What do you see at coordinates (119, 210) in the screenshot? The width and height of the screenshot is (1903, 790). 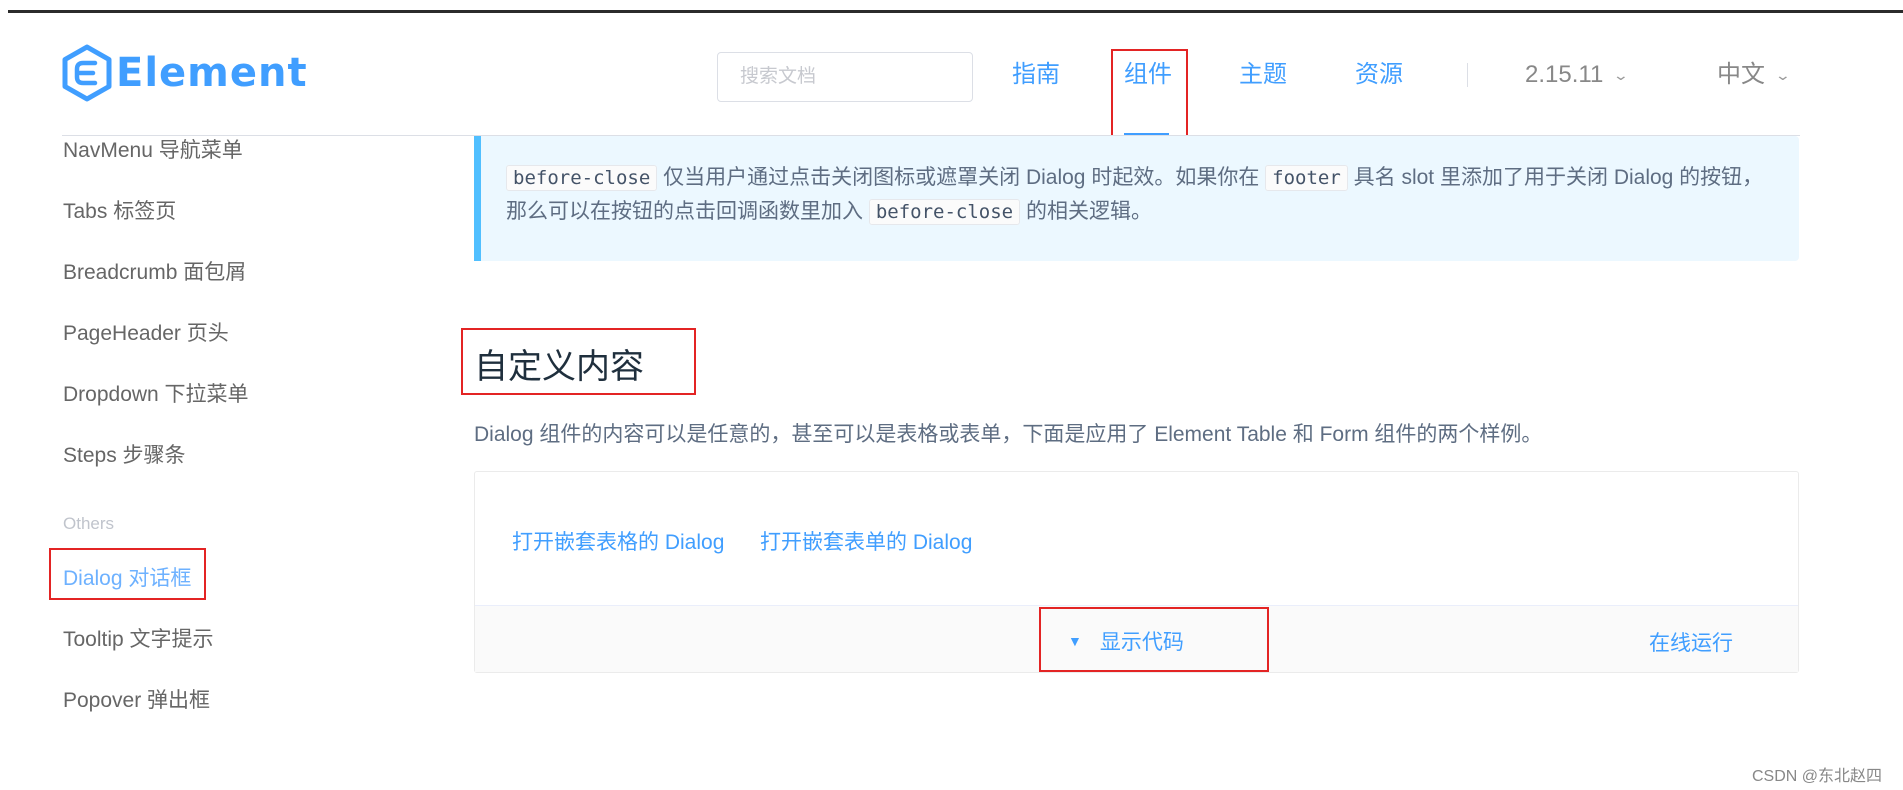 I see `sidebar-item-tabs: Tabs 标签页` at bounding box center [119, 210].